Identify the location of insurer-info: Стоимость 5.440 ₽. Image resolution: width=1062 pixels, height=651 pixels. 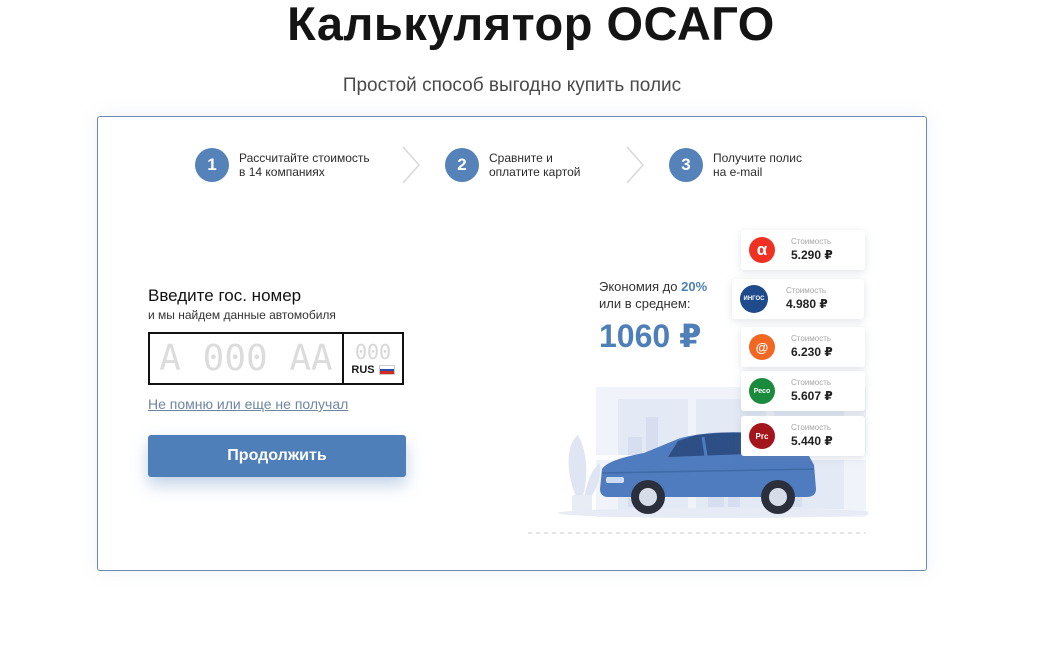
(812, 436).